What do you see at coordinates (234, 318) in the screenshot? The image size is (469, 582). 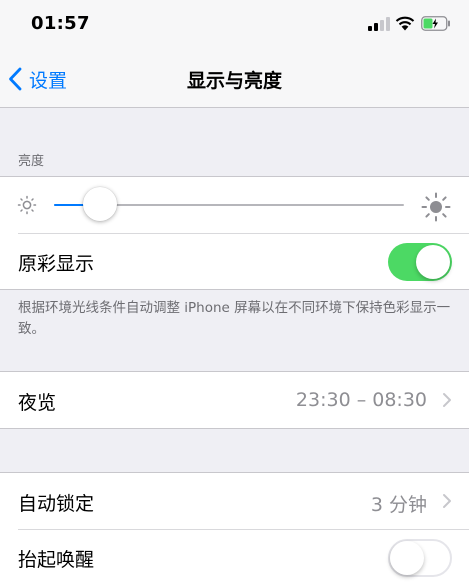 I see `true-tone-footer: 根据环境光线条件自动调整 iPhone 屏幕以在不同环境下保持色彩显示一致。` at bounding box center [234, 318].